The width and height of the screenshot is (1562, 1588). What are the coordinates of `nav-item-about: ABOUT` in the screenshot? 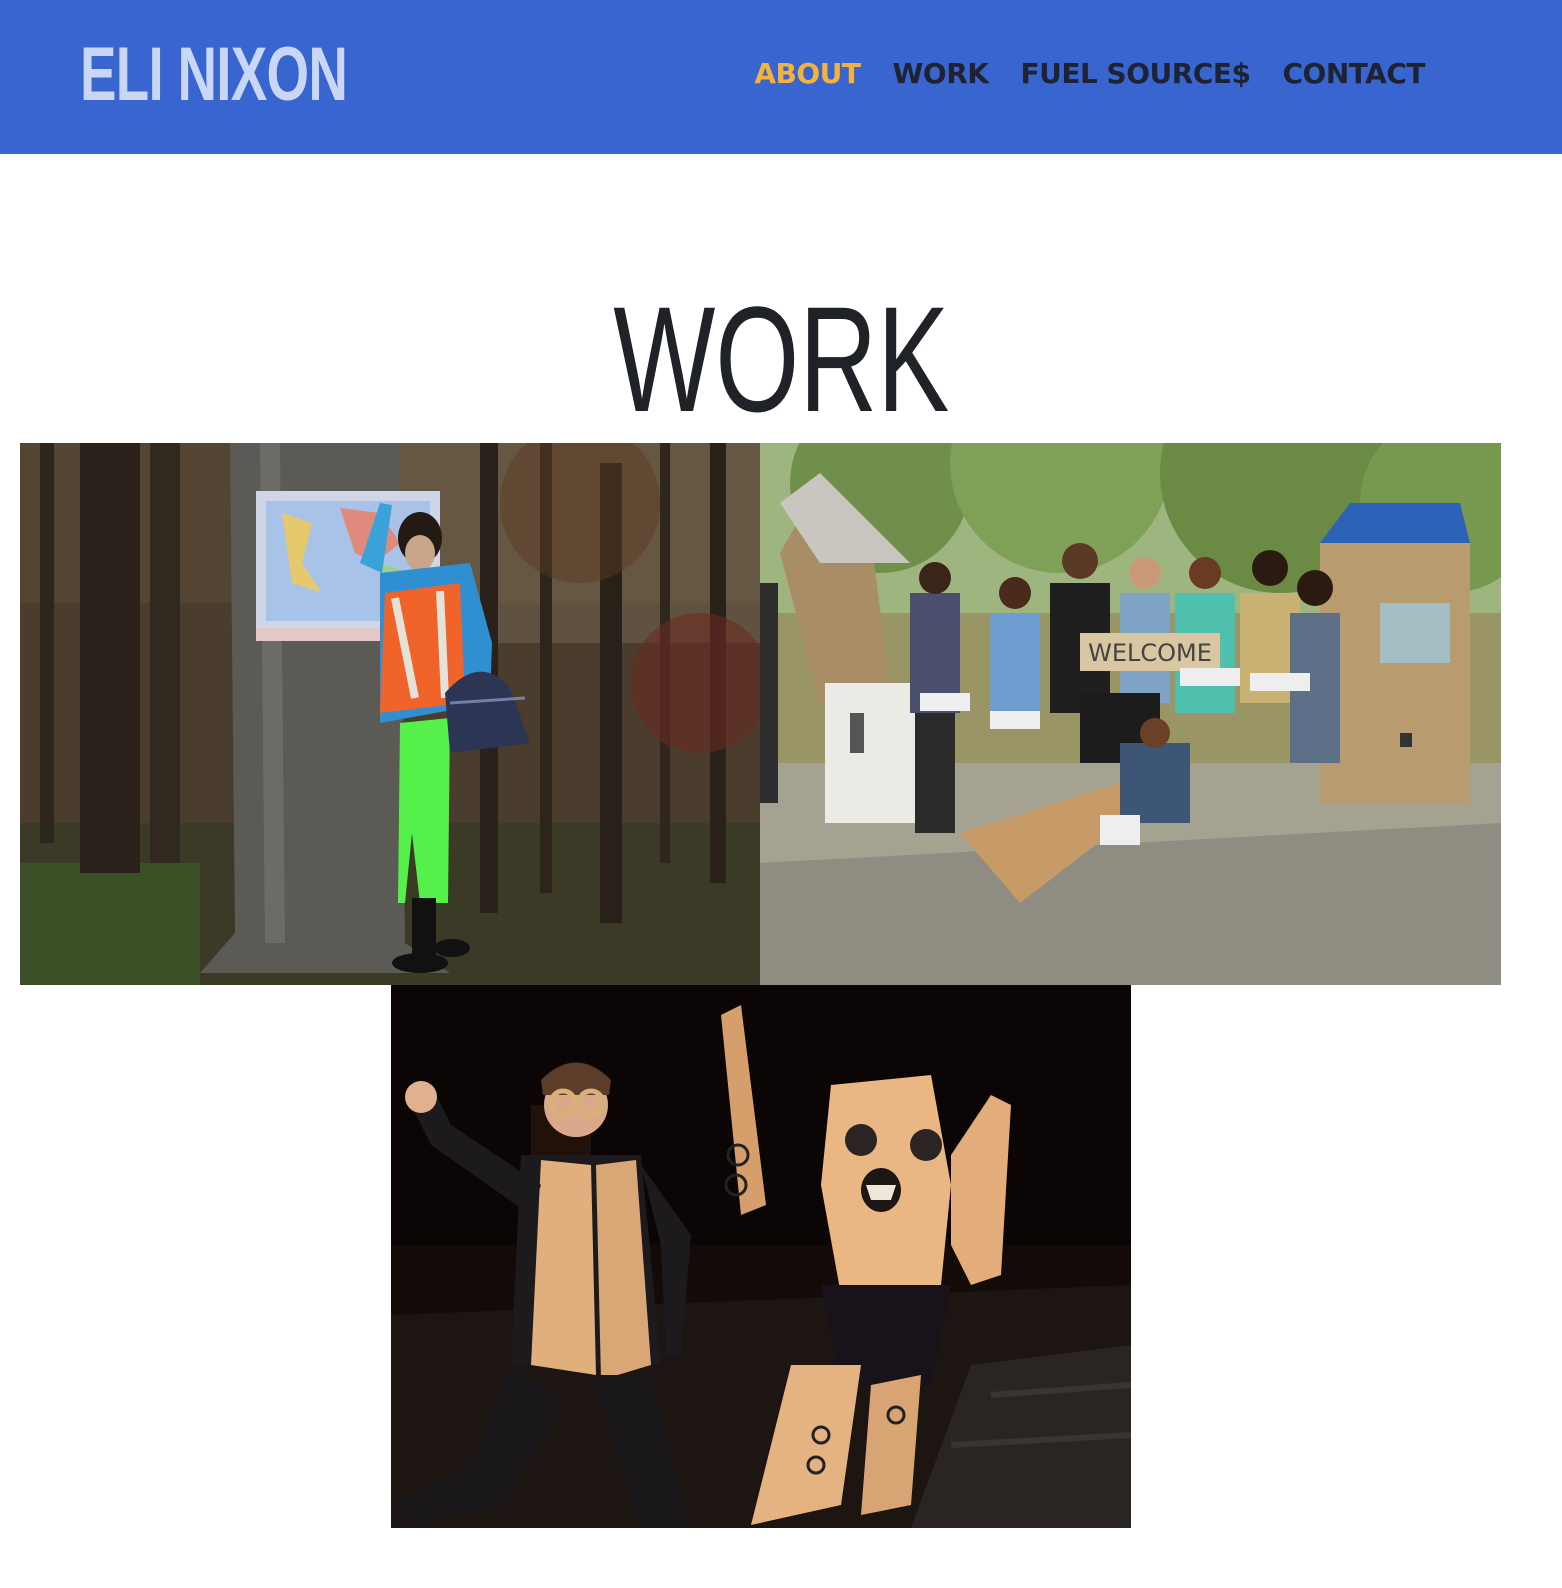 It's located at (807, 74).